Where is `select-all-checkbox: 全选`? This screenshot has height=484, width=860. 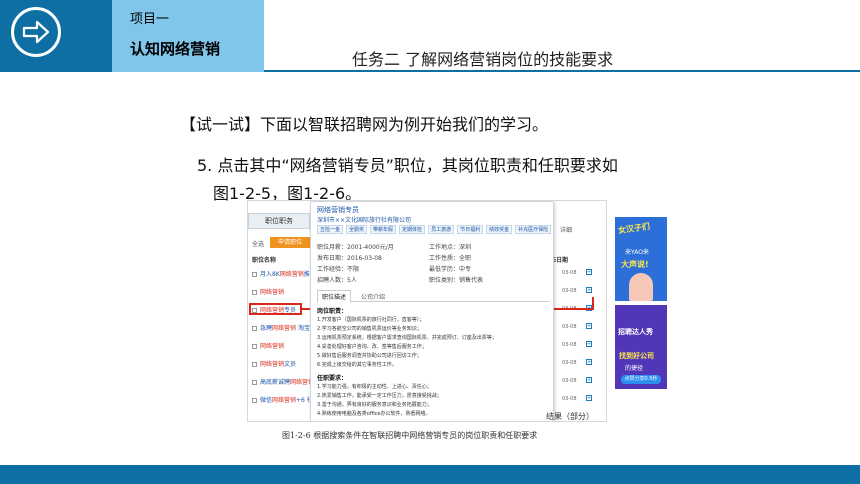 select-all-checkbox: 全选 is located at coordinates (258, 243).